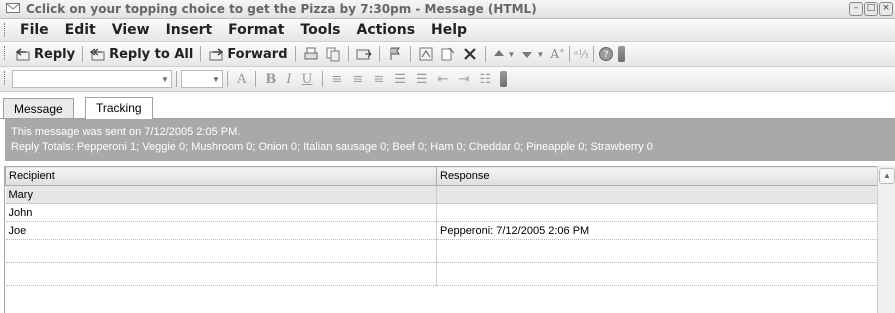  Describe the element at coordinates (426, 54) in the screenshot. I see `categories-icon` at that location.